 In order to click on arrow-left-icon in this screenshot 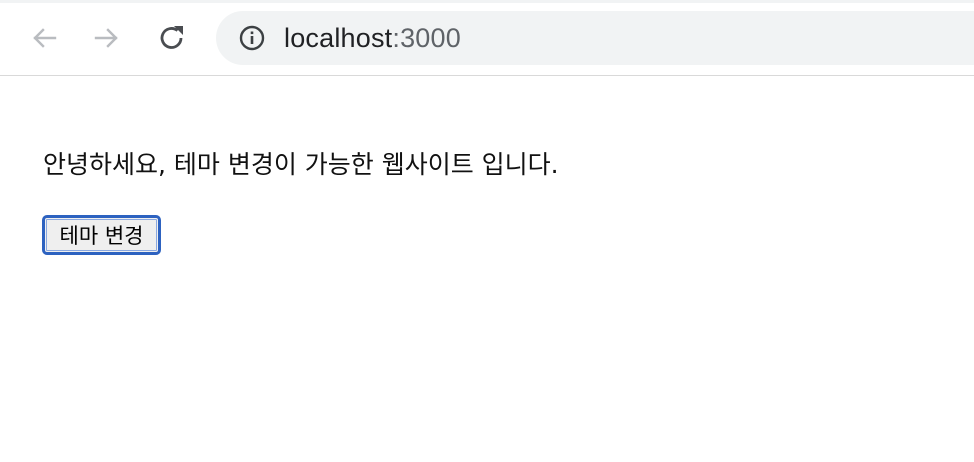, I will do `click(45, 38)`.